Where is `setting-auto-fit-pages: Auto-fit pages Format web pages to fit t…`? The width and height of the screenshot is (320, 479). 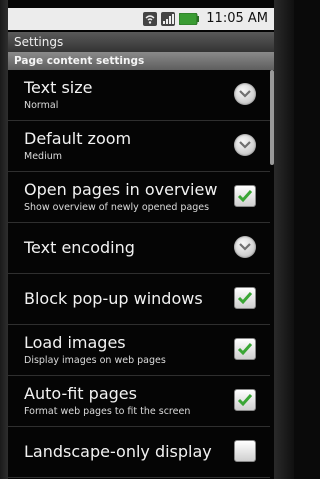
setting-auto-fit-pages: Auto-fit pages Format web pages to fit t… is located at coordinates (139, 401).